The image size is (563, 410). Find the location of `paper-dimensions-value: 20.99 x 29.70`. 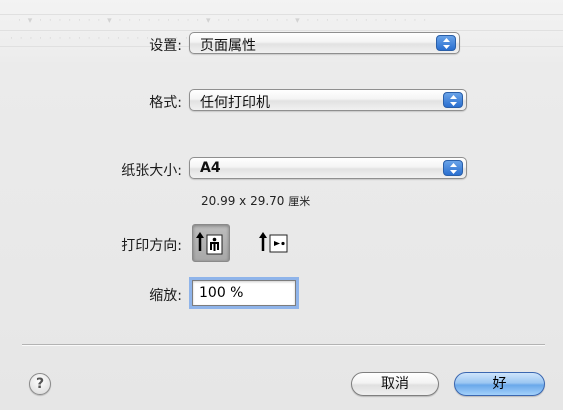

paper-dimensions-value: 20.99 x 29.70 is located at coordinates (243, 201).